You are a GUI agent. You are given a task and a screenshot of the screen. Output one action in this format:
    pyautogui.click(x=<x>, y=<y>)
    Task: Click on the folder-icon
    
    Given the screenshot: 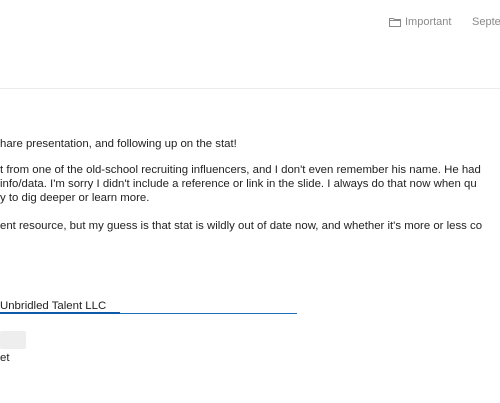 What is the action you would take?
    pyautogui.click(x=395, y=22)
    